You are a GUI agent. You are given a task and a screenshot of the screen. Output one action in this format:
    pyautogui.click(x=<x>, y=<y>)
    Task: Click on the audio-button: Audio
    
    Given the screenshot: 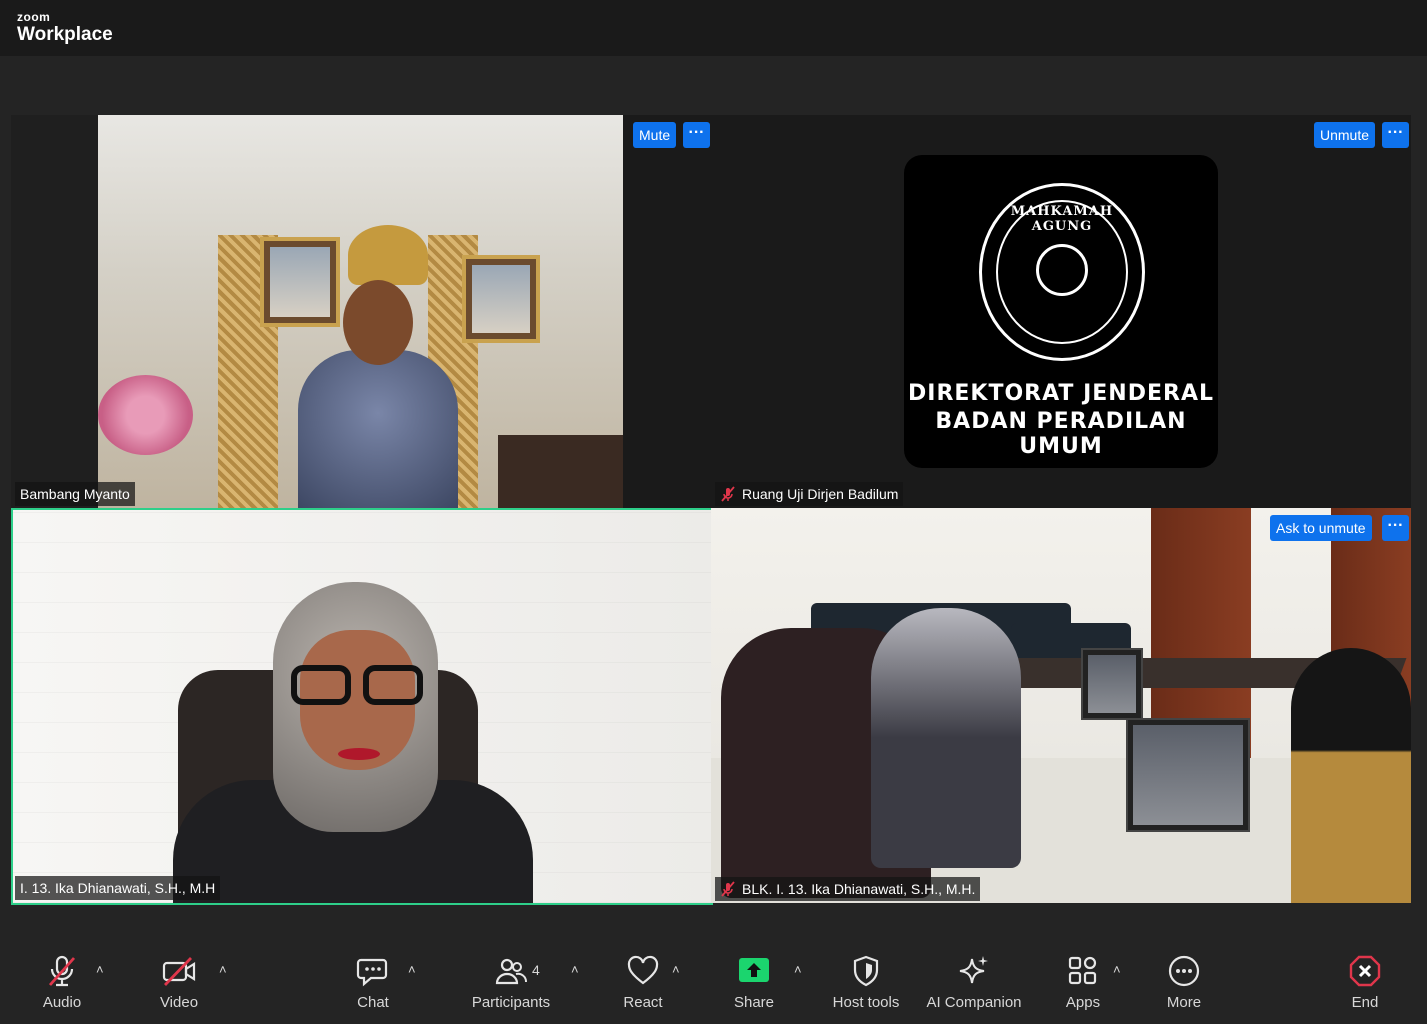 What is the action you would take?
    pyautogui.click(x=62, y=985)
    